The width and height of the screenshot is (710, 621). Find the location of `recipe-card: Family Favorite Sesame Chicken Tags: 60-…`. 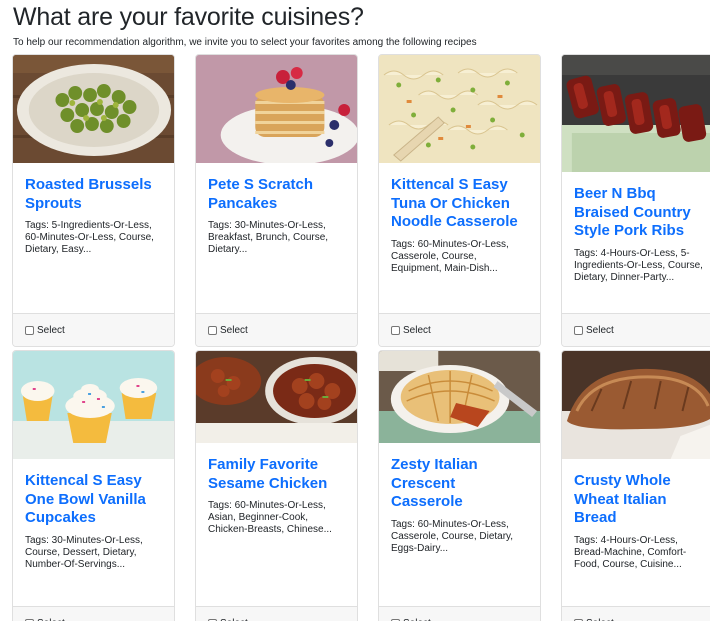

recipe-card: Family Favorite Sesame Chicken Tags: 60-… is located at coordinates (276, 485).